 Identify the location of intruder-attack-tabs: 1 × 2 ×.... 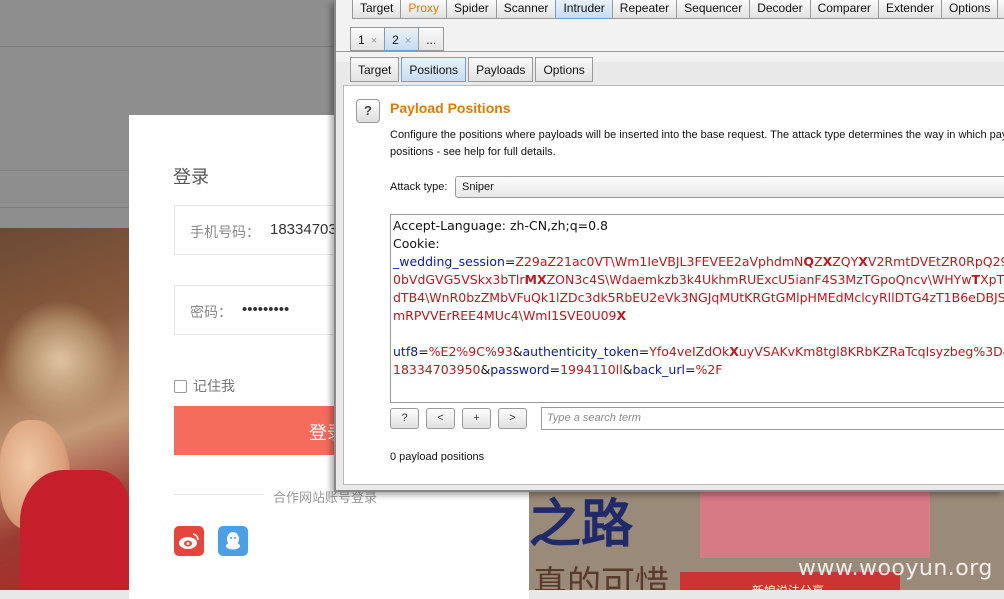
(397, 39).